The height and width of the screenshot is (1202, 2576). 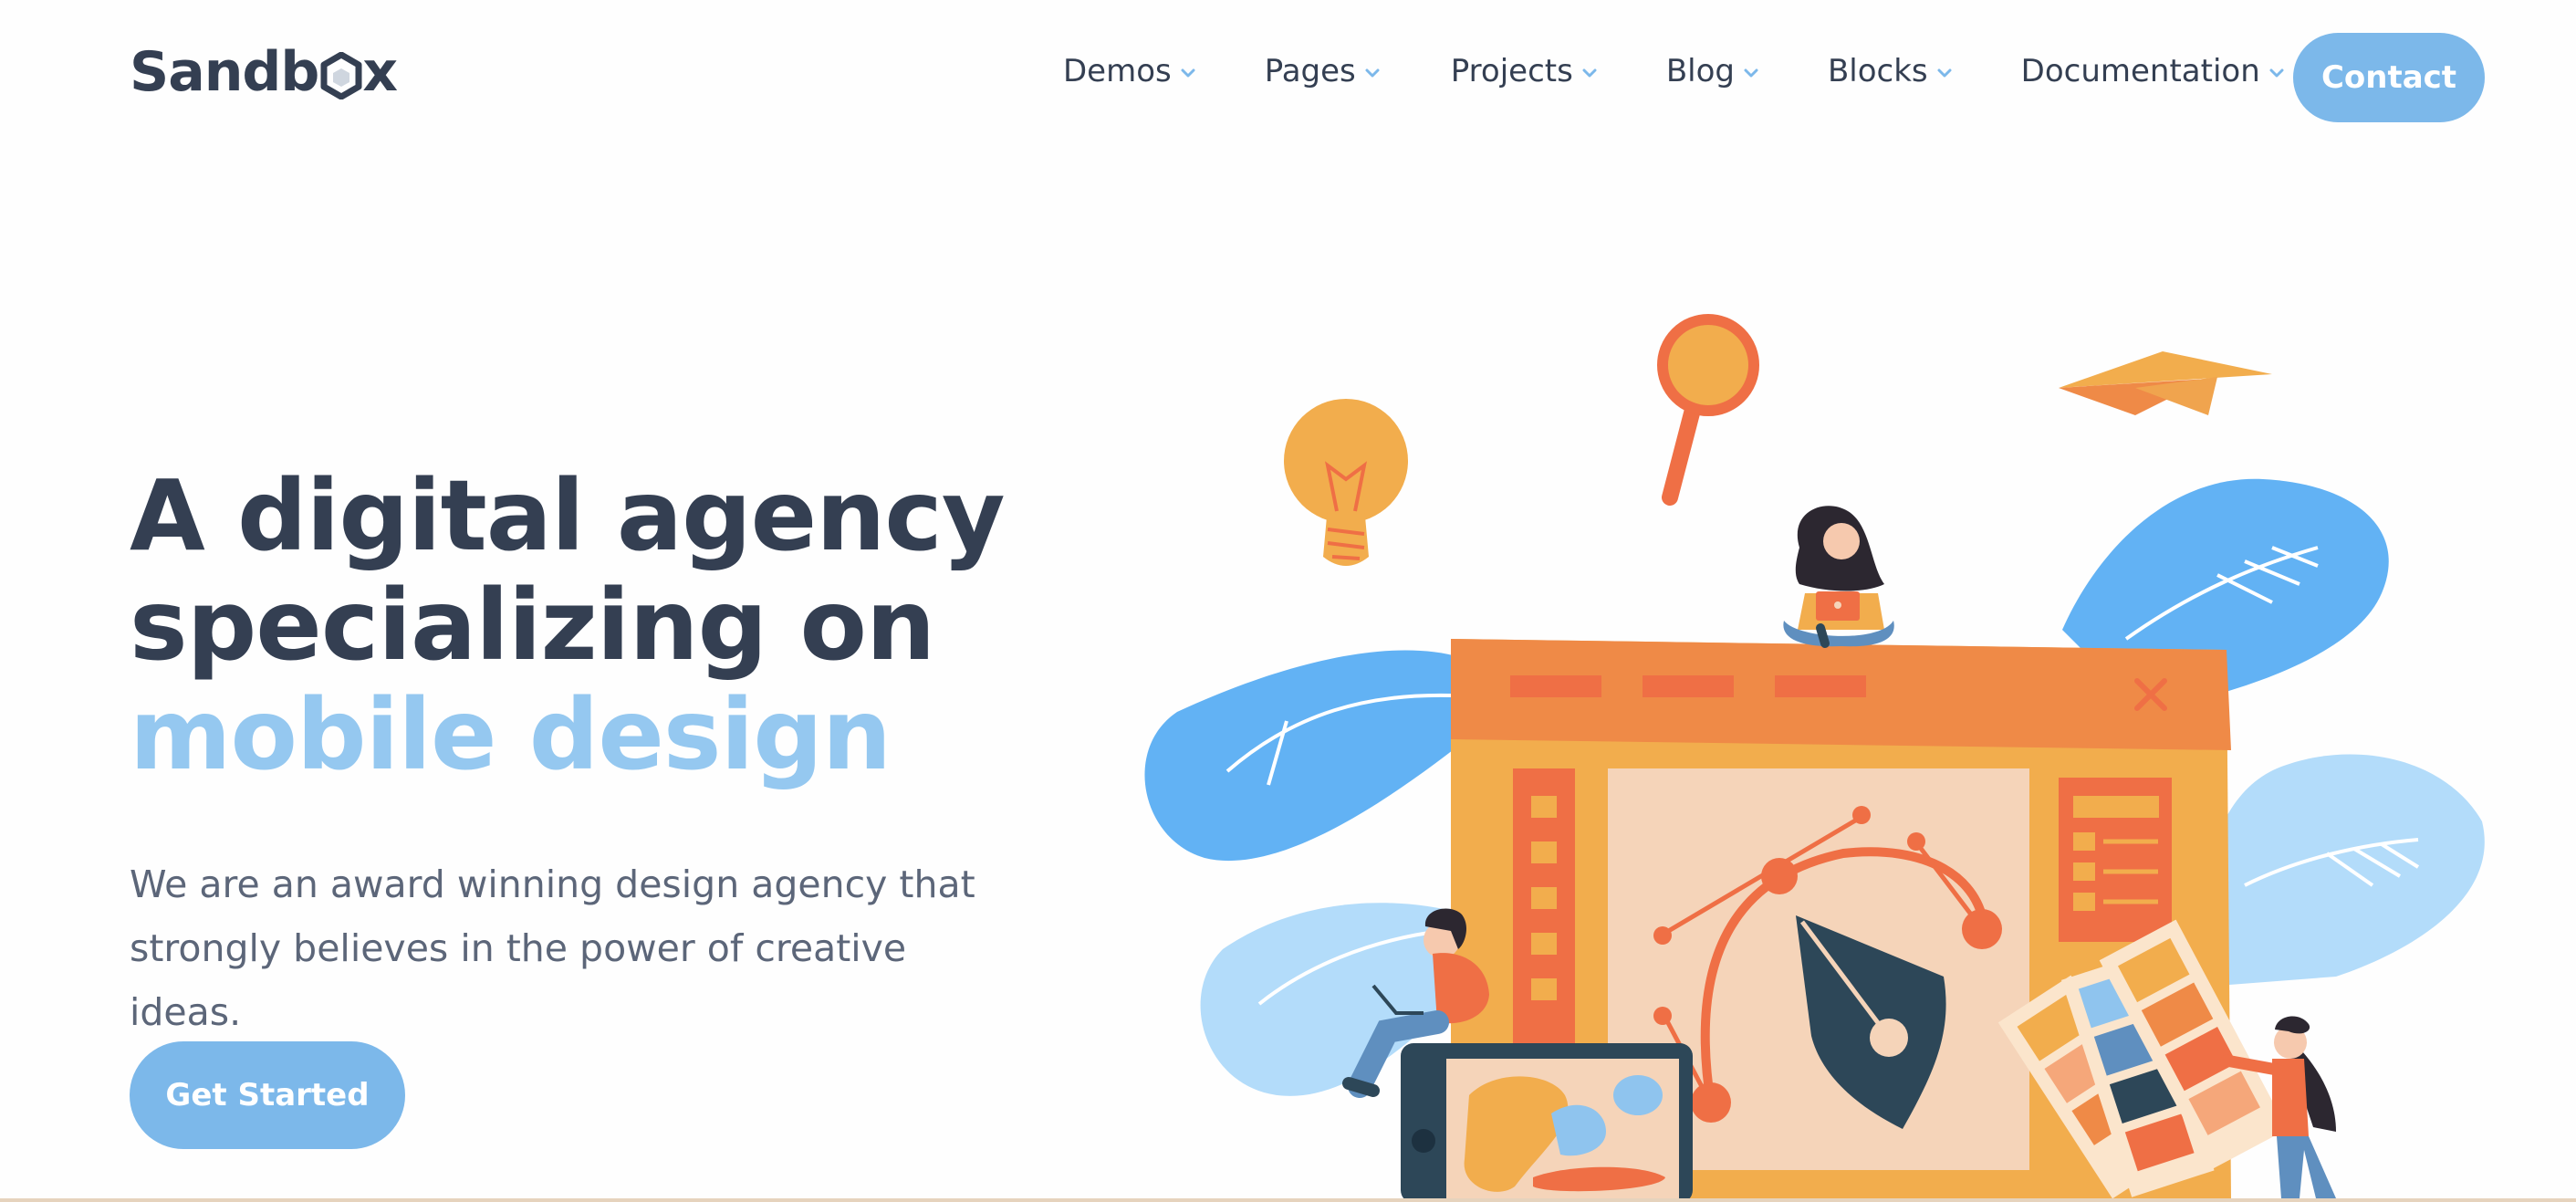 What do you see at coordinates (532, 626) in the screenshot?
I see `hero-title-line-2: specializing on` at bounding box center [532, 626].